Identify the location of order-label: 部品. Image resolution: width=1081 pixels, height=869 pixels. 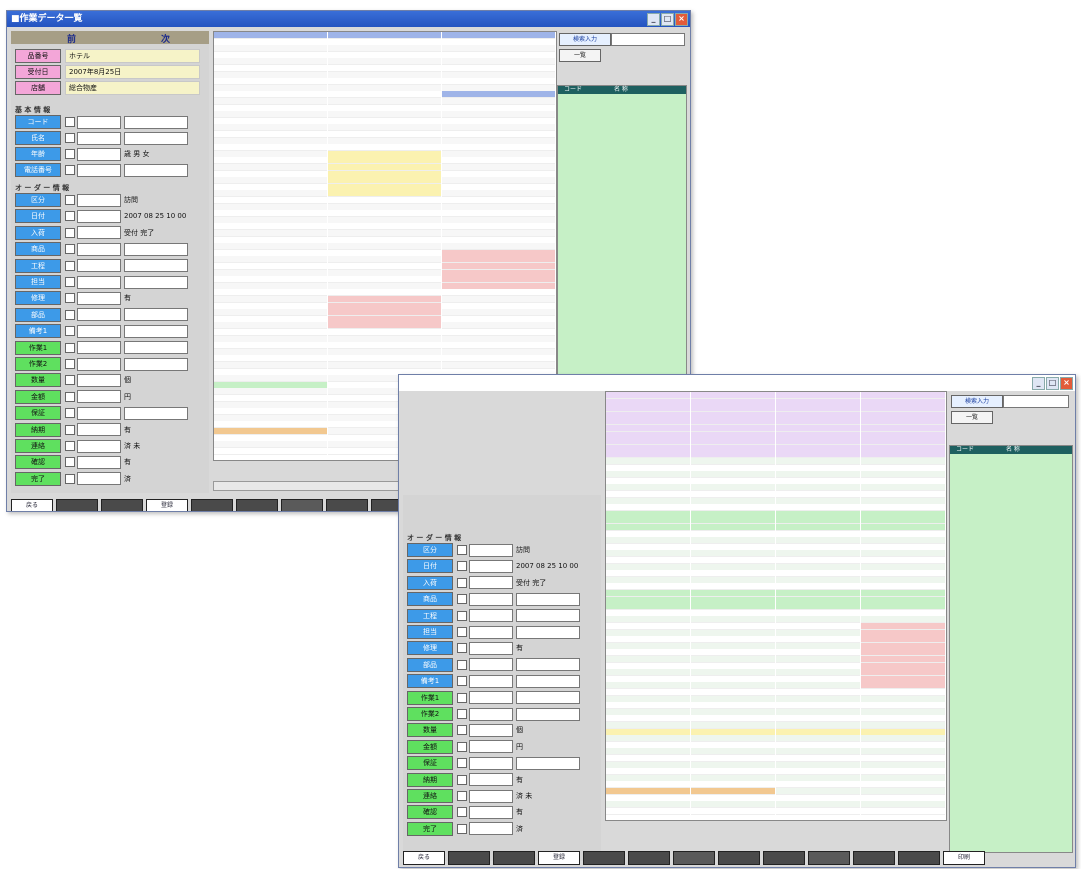
(38, 314).